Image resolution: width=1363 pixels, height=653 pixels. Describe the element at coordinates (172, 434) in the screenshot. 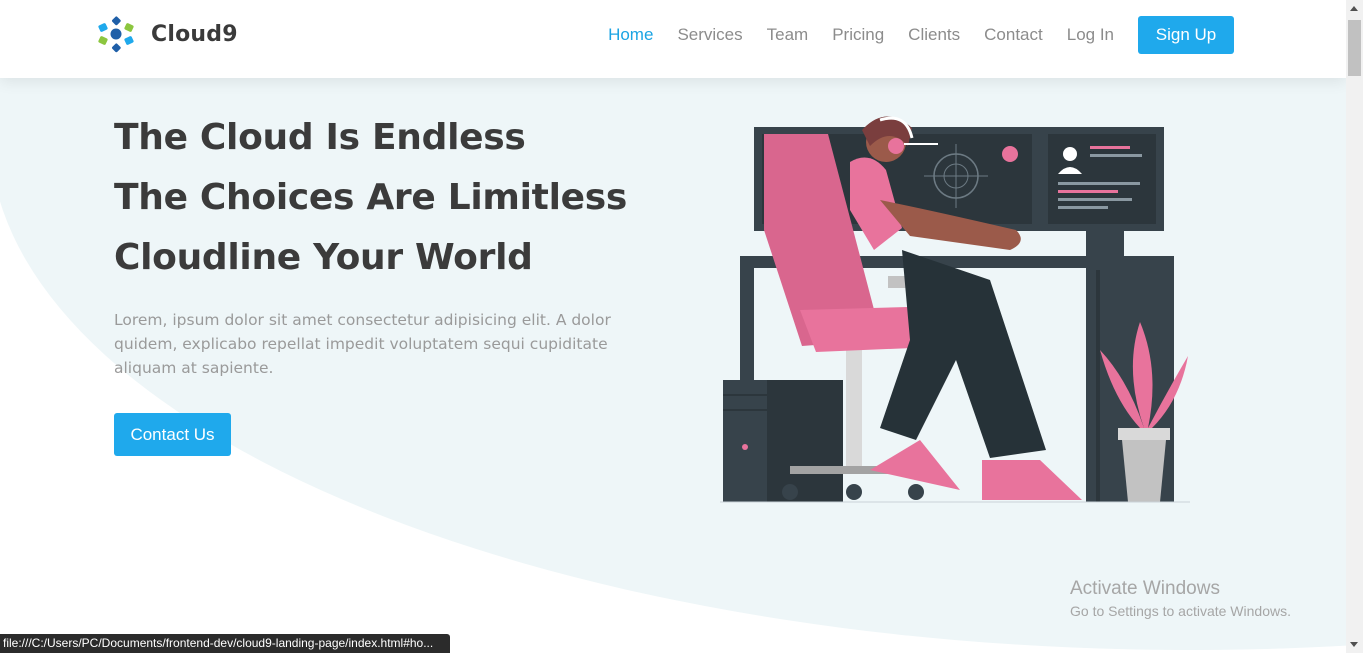

I see `contact-us-button: Contact Us` at that location.